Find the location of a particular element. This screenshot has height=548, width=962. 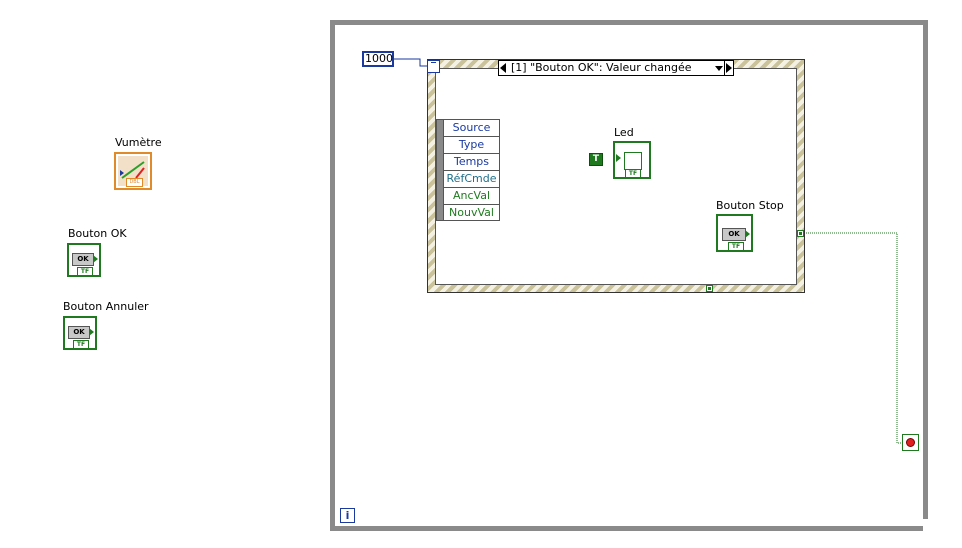

event-case-selector: [1] "Bouton OK": Valeur changée is located at coordinates (616, 68).